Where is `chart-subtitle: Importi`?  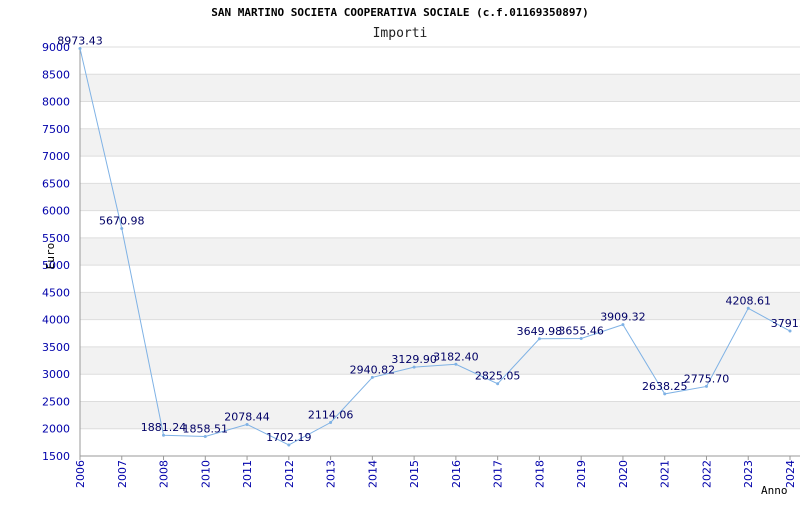 chart-subtitle: Importi is located at coordinates (400, 33).